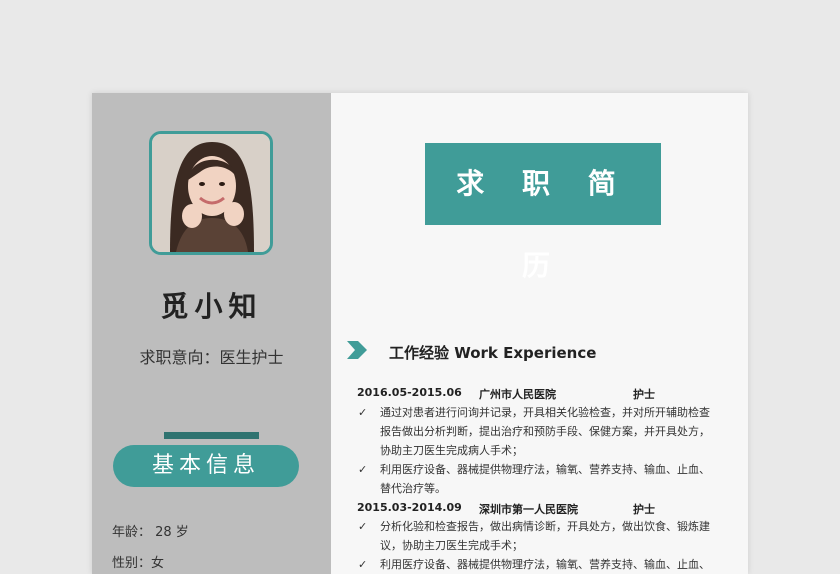 The height and width of the screenshot is (574, 840). Describe the element at coordinates (409, 507) in the screenshot. I see `job-period: 2015.03-2014.09` at that location.